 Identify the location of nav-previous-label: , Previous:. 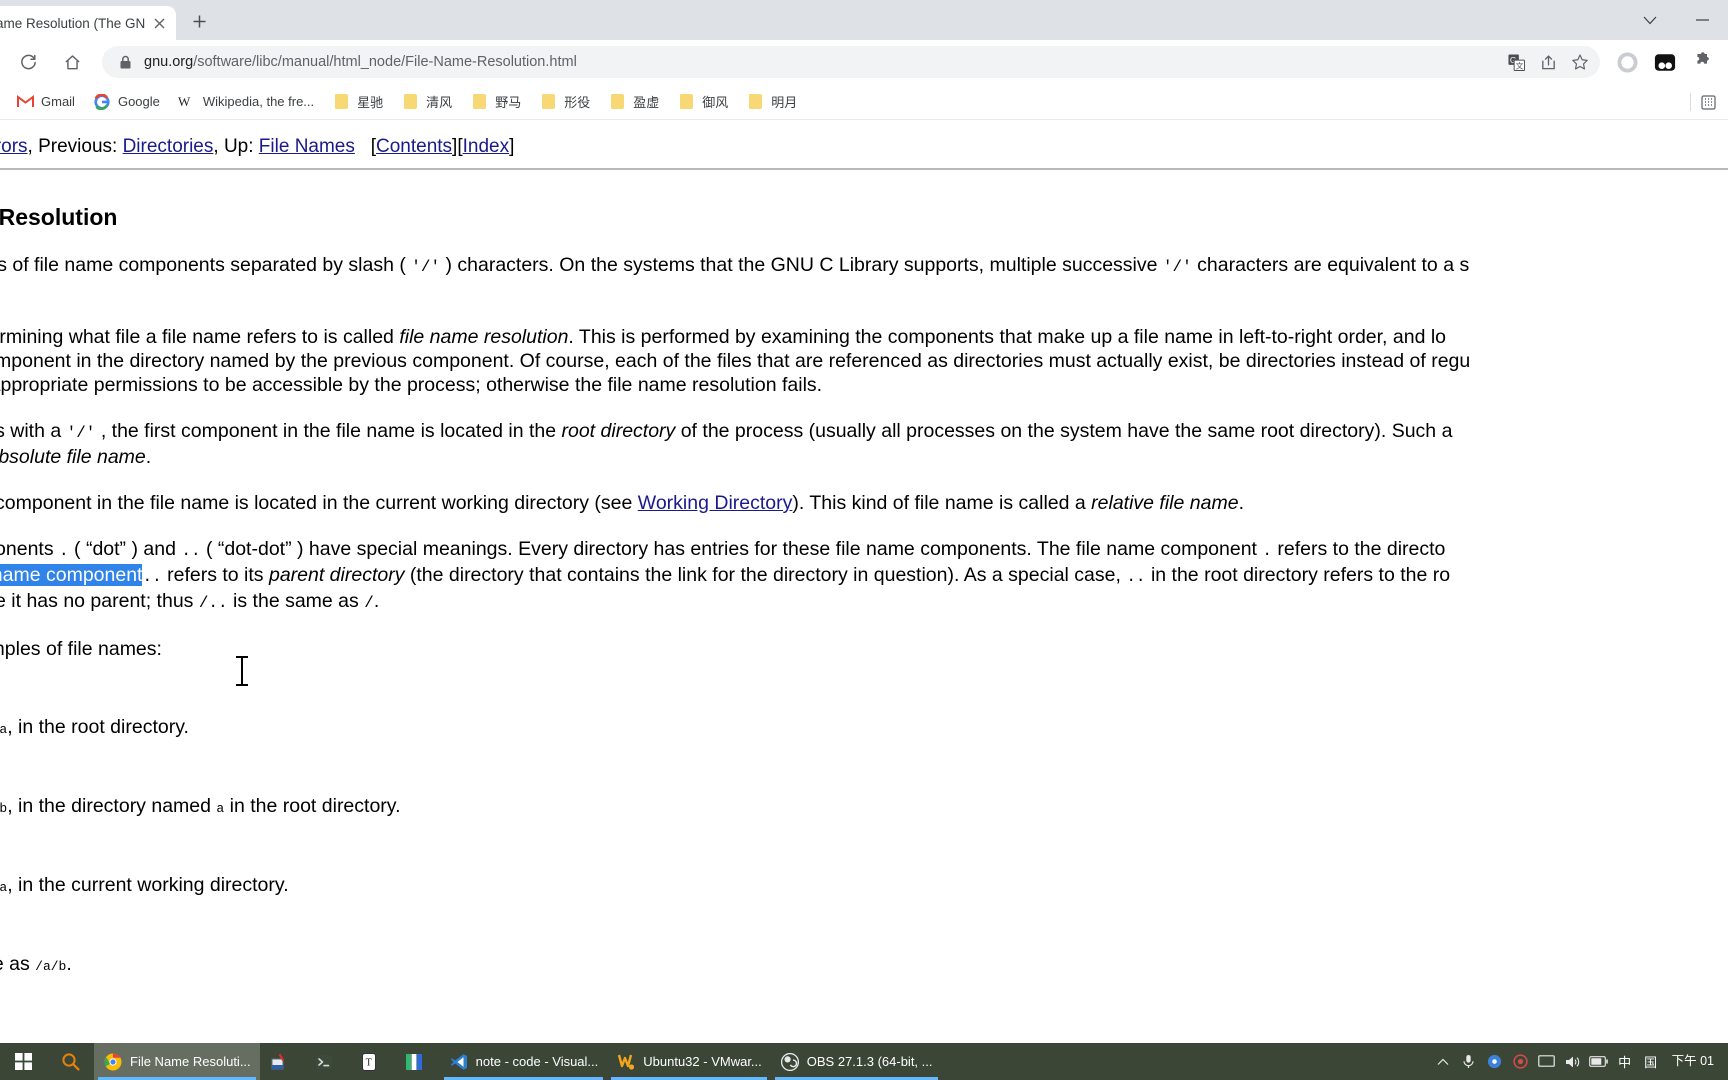
(75, 146).